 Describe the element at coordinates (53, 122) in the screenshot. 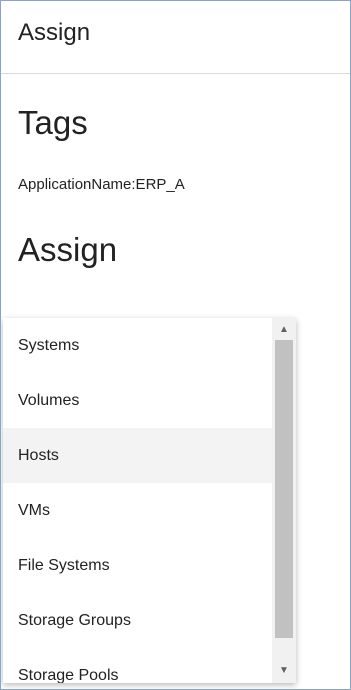

I see `tags-heading: Tags` at that location.